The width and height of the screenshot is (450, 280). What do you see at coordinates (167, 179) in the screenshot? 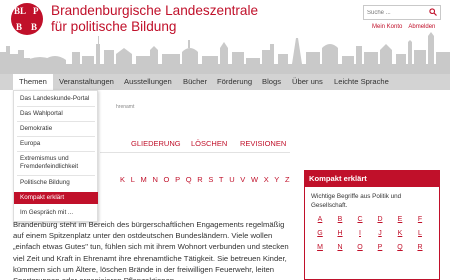
I see `alphabet-letter: O` at bounding box center [167, 179].